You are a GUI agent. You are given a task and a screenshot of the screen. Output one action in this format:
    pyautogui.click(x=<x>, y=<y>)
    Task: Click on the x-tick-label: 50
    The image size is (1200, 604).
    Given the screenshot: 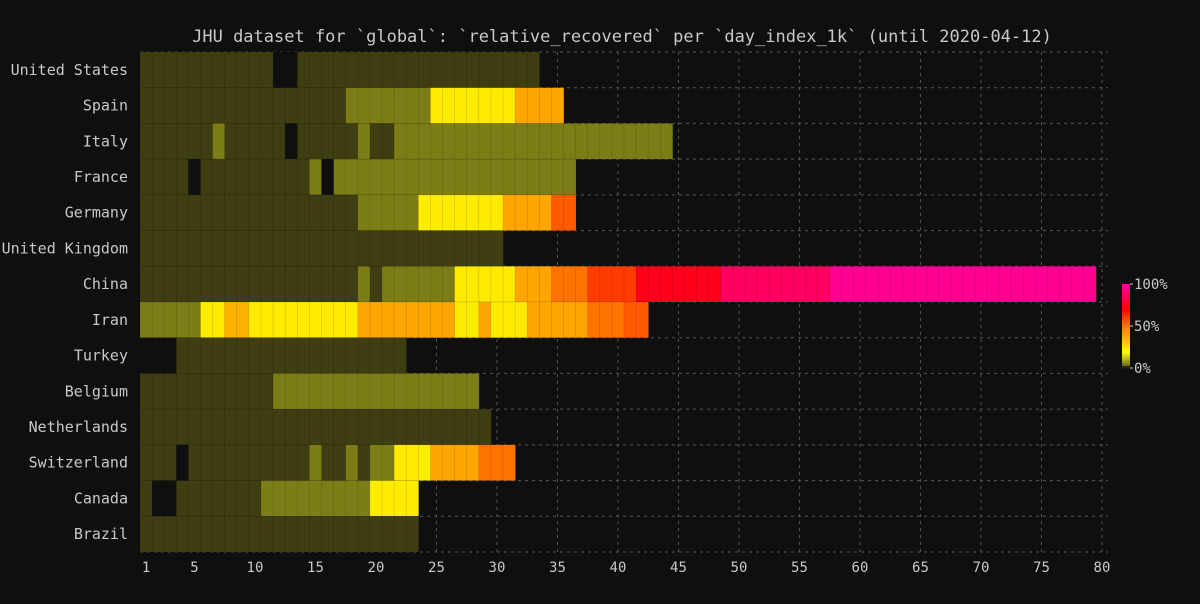 What is the action you would take?
    pyautogui.click(x=739, y=568)
    